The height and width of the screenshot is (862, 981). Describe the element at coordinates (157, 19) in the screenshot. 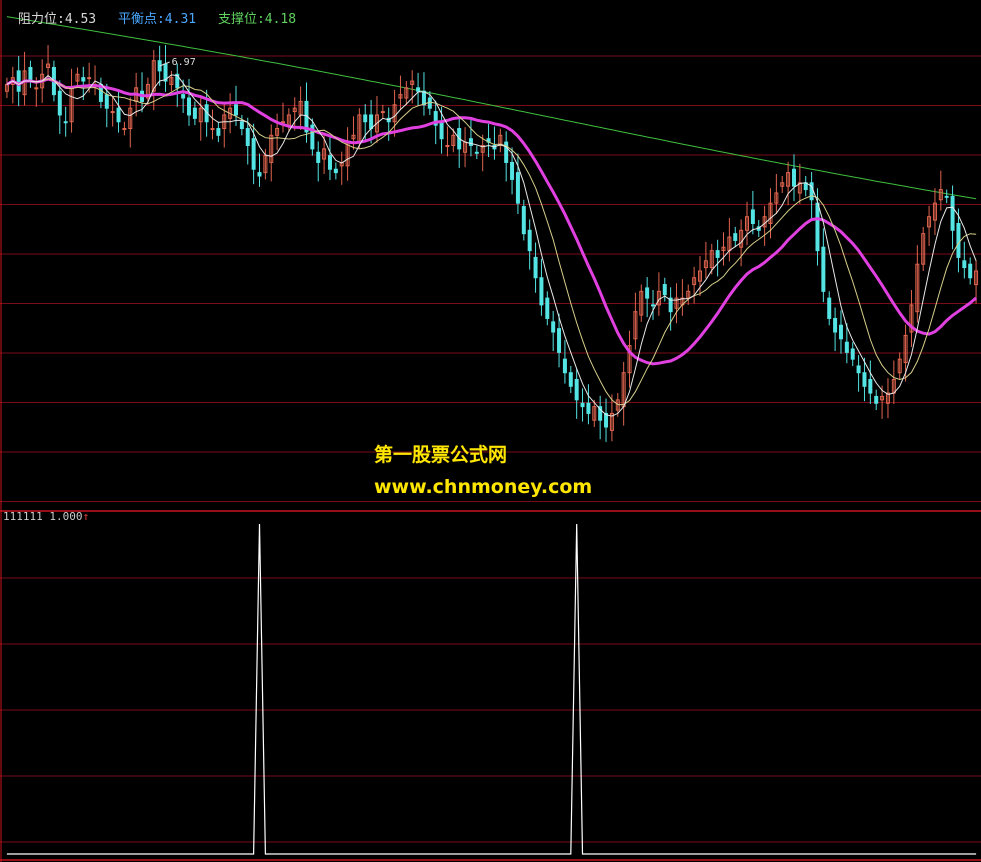

I see `legend-balance: 平衡点:4.31` at that location.